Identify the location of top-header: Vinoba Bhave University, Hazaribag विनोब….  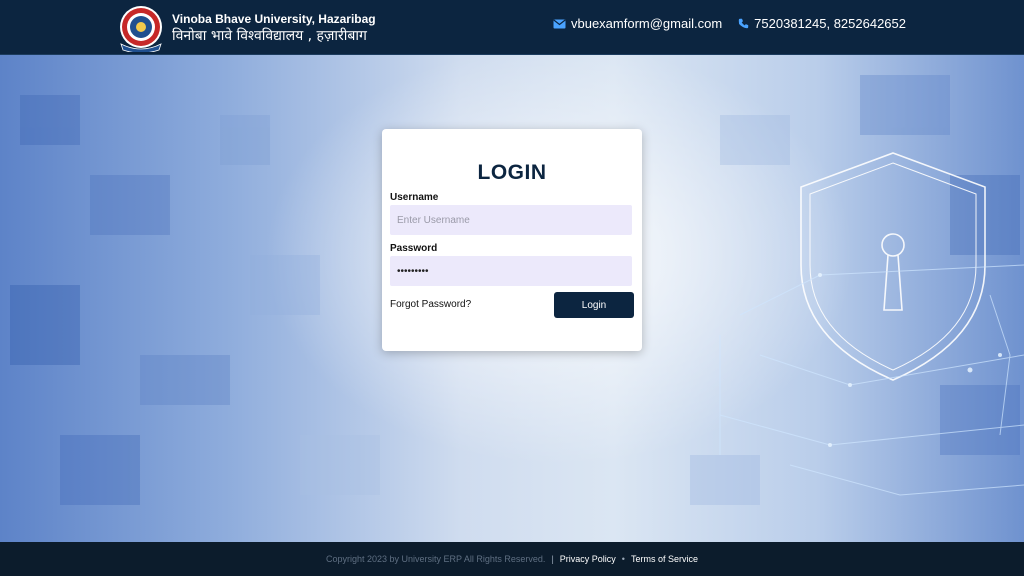
(512, 27).